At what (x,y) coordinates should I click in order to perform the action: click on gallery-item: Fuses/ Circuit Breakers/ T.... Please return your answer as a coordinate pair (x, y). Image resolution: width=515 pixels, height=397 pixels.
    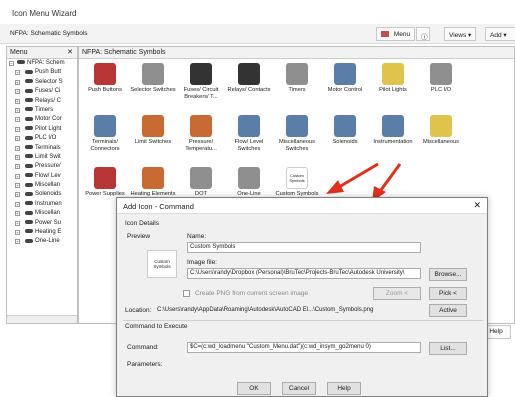
    Looking at the image, I should click on (201, 88).